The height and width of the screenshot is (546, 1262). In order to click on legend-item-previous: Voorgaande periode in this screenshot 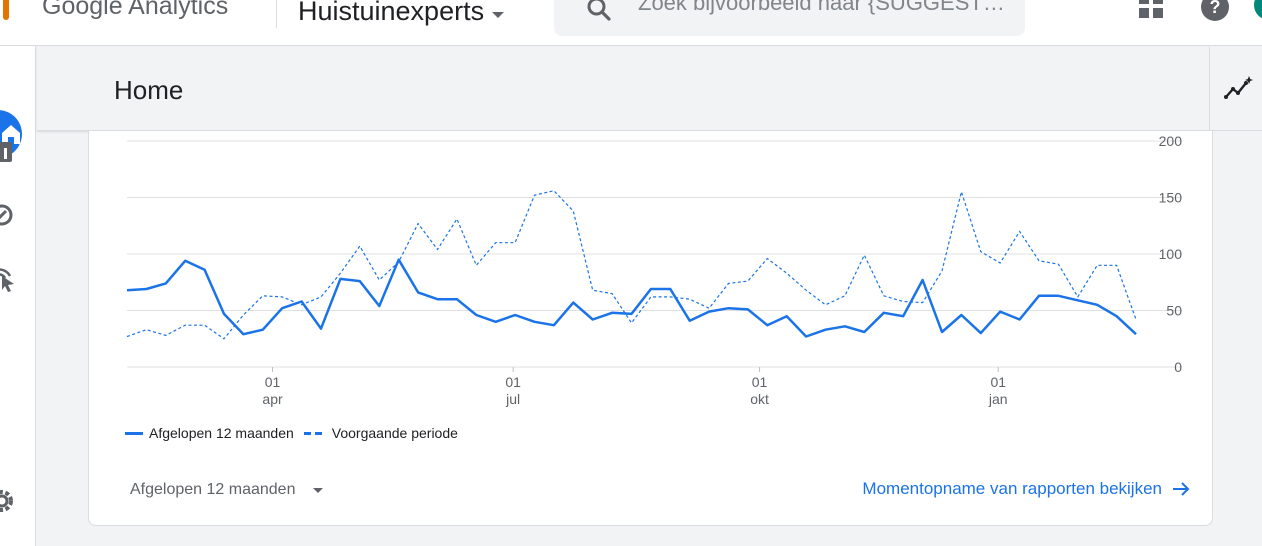, I will do `click(380, 433)`.